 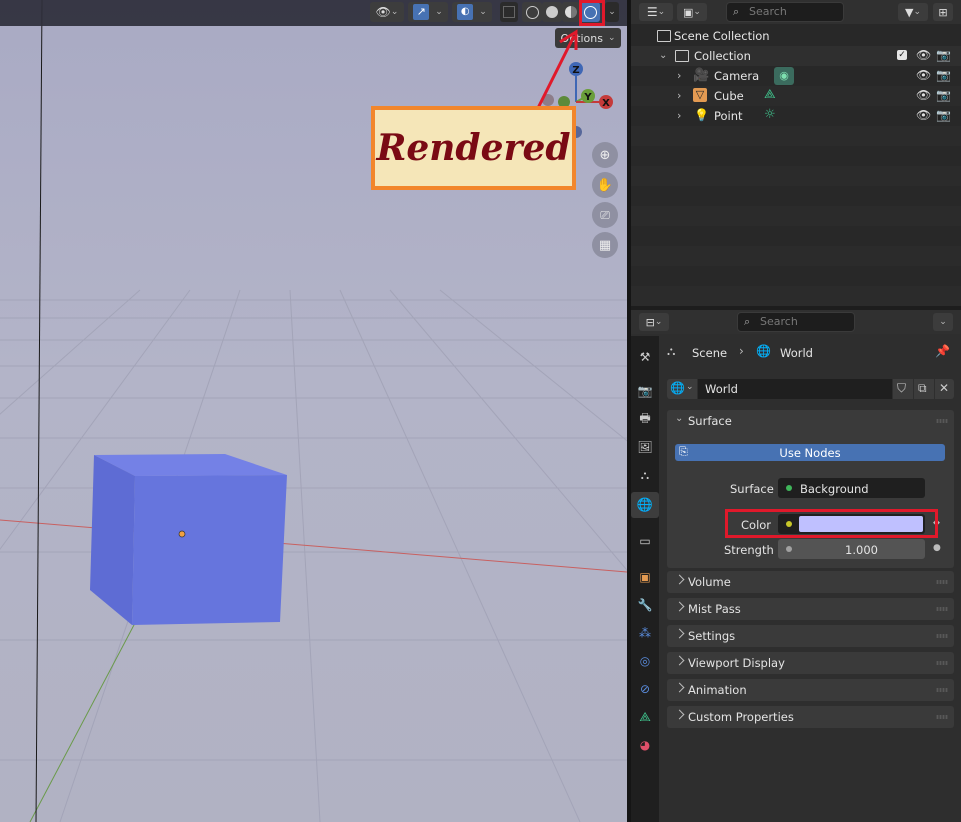 I want to click on magnifier-plus-icon: ⊕, so click(x=605, y=155).